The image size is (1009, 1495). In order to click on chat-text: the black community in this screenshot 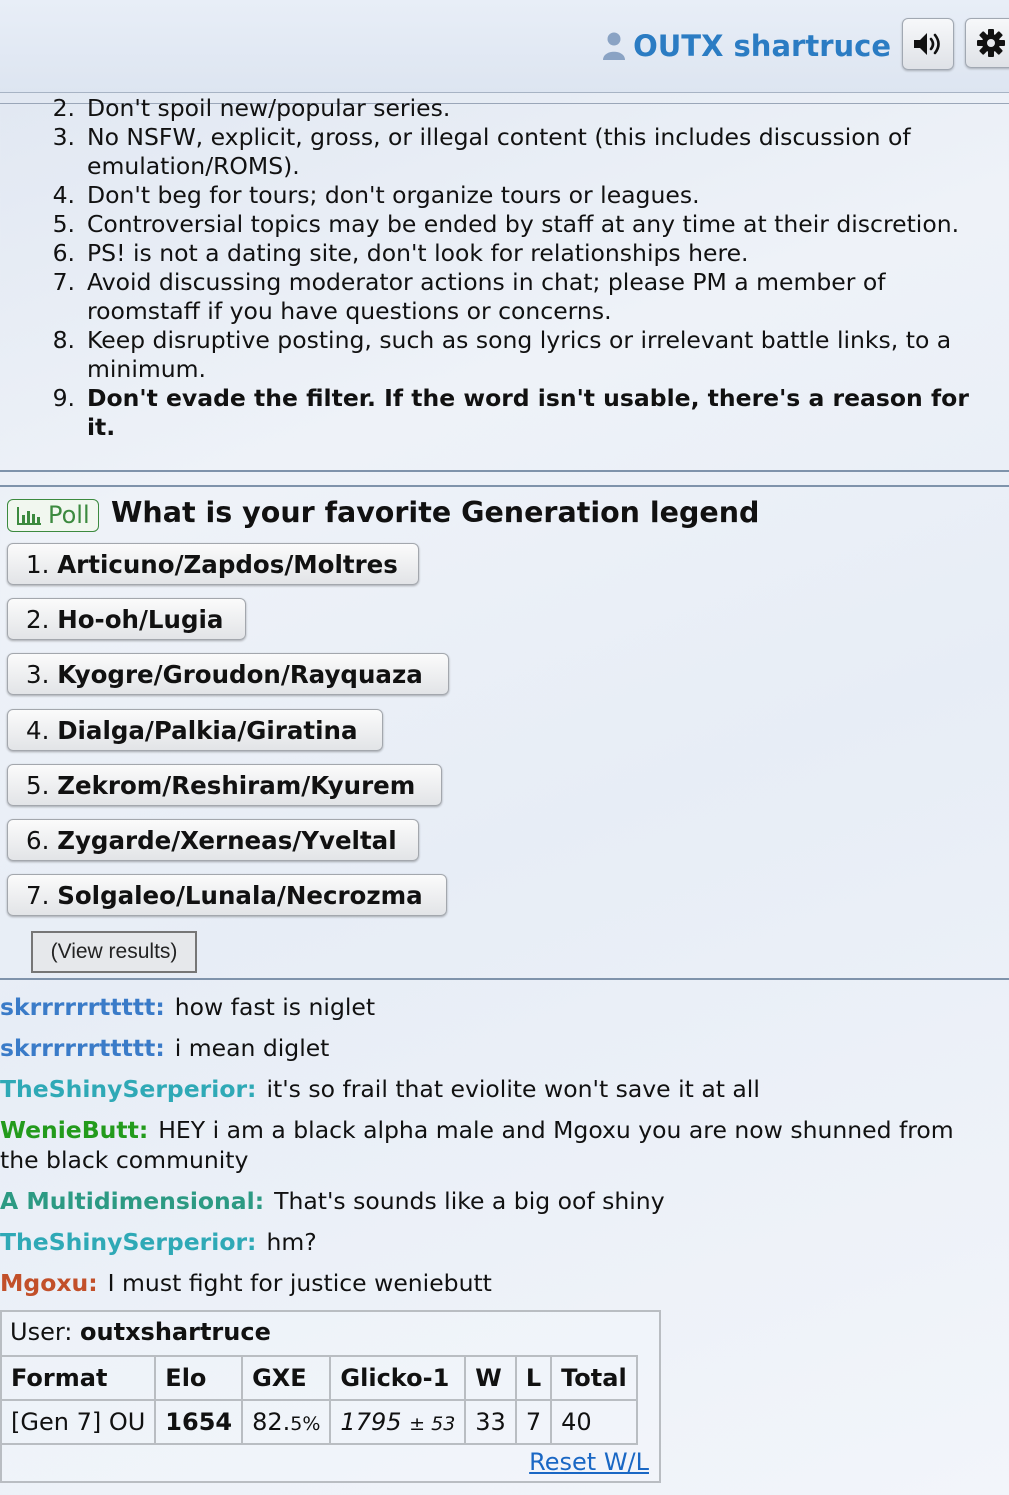, I will do `click(124, 1160)`.